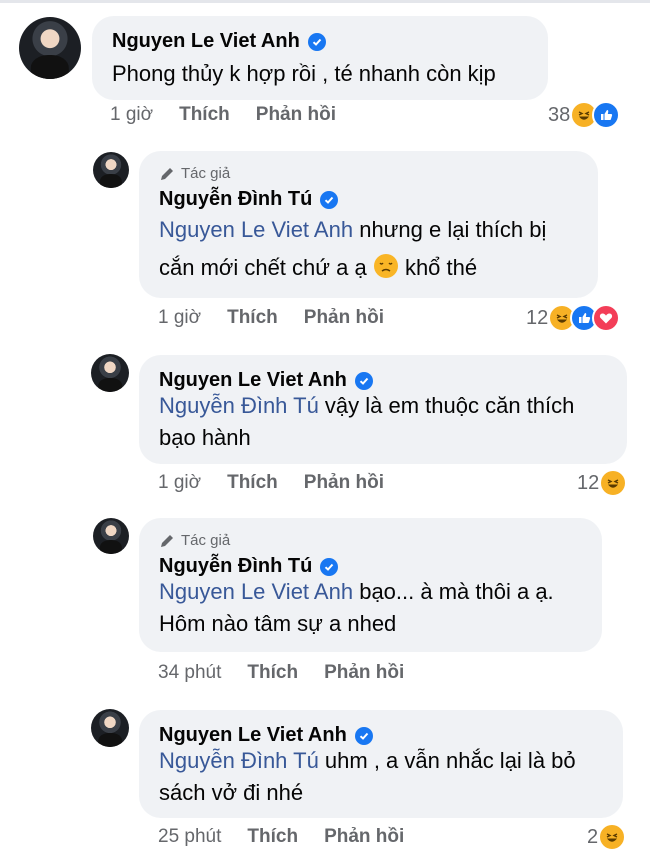 The height and width of the screenshot is (853, 650). What do you see at coordinates (386, 266) in the screenshot?
I see `disappointed-face-icon` at bounding box center [386, 266].